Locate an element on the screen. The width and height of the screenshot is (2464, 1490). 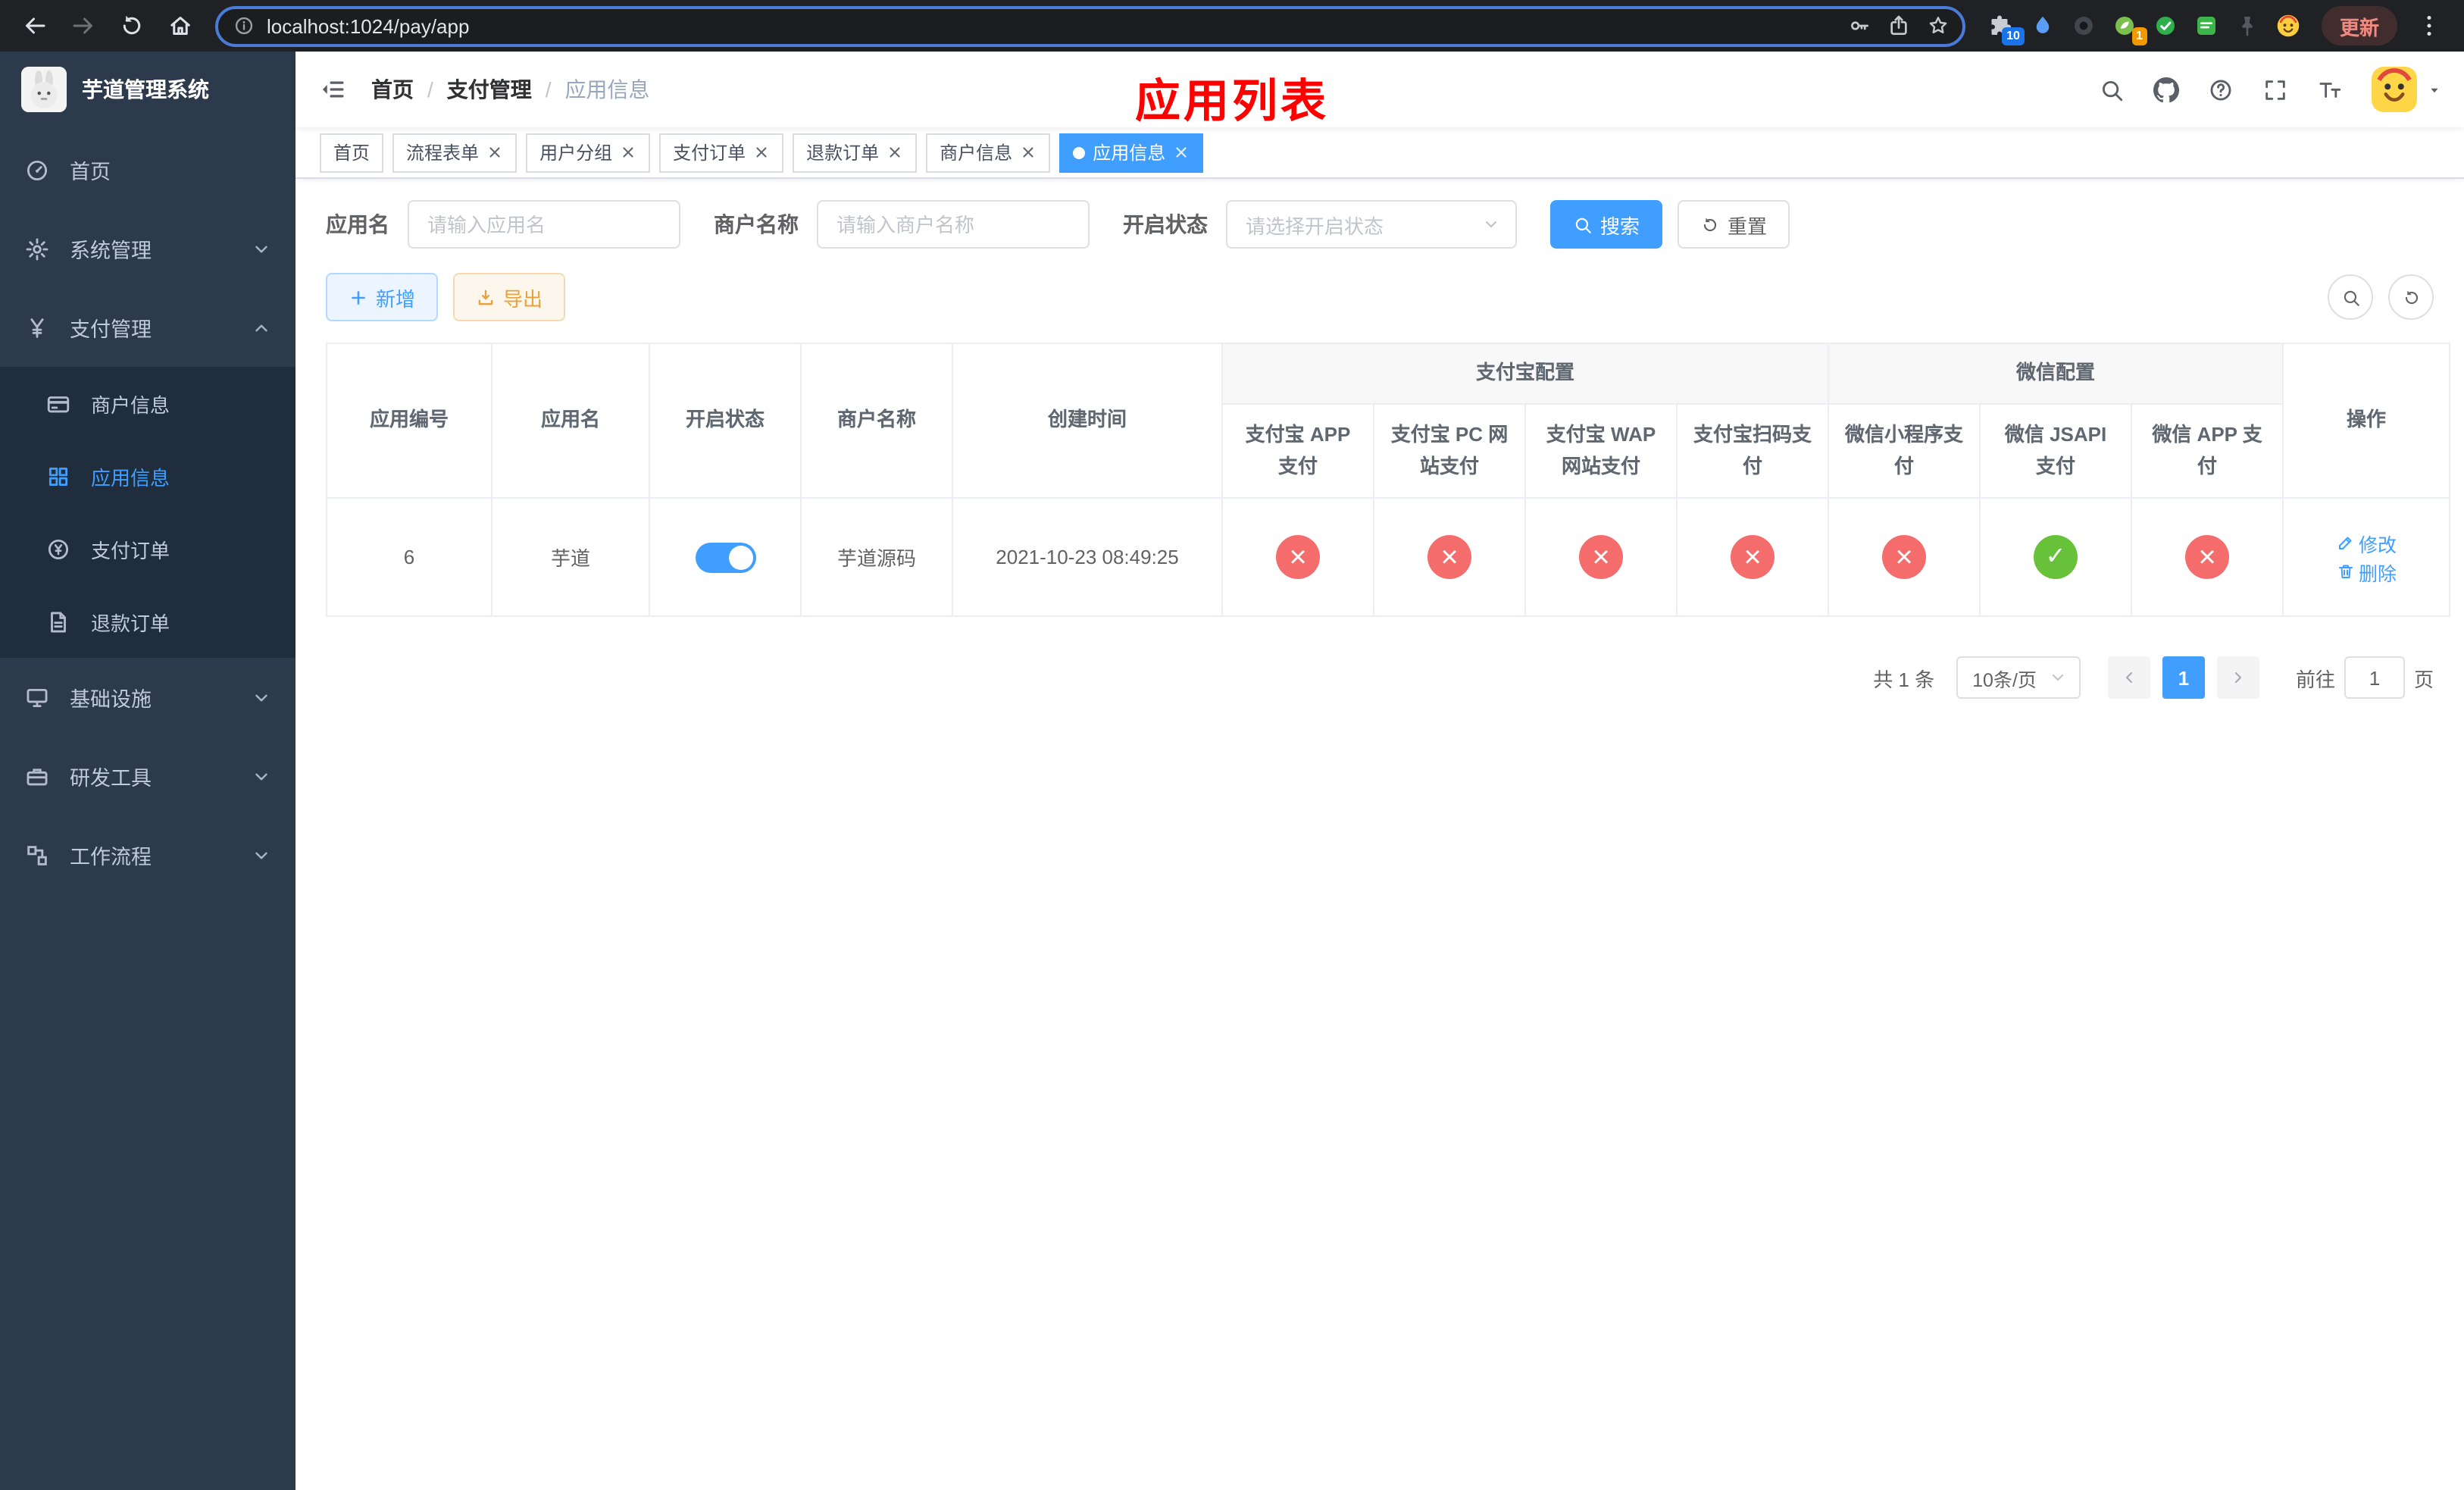
yen-icon is located at coordinates (37, 327).